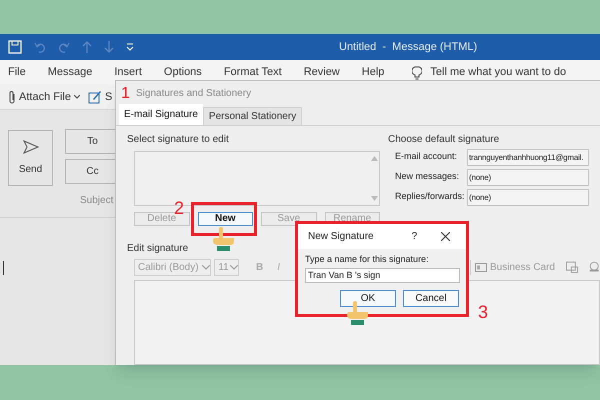 The width and height of the screenshot is (600, 400). What do you see at coordinates (87, 47) in the screenshot?
I see `up-arrow-icon` at bounding box center [87, 47].